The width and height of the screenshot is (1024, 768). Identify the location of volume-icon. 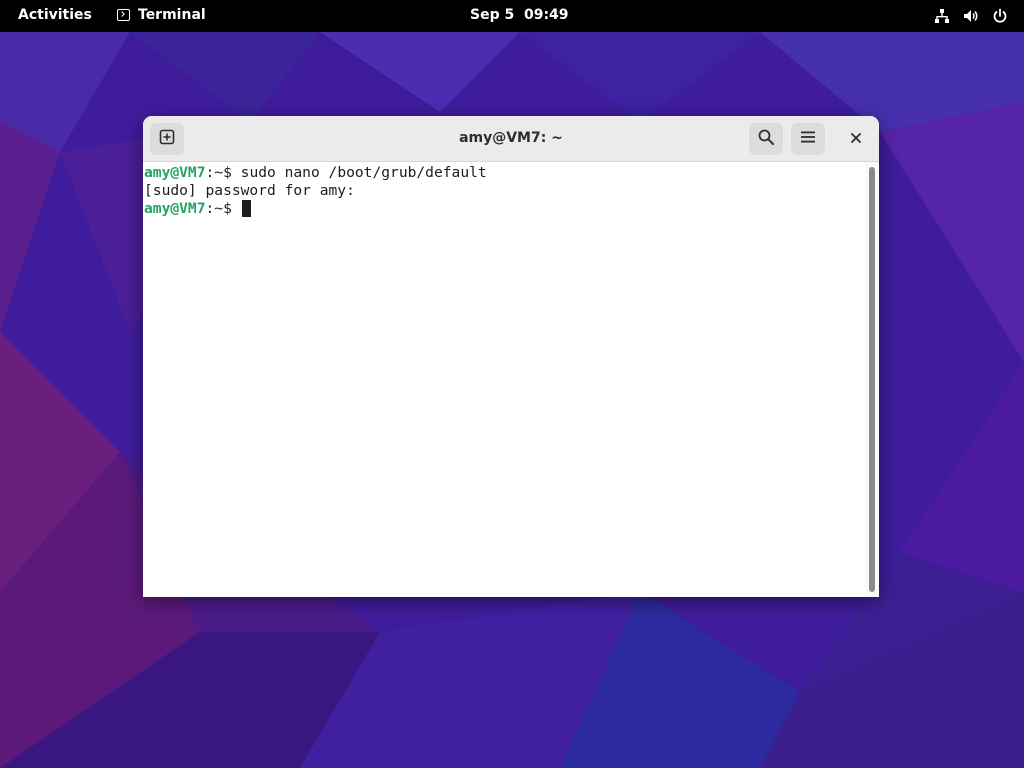
(970, 15).